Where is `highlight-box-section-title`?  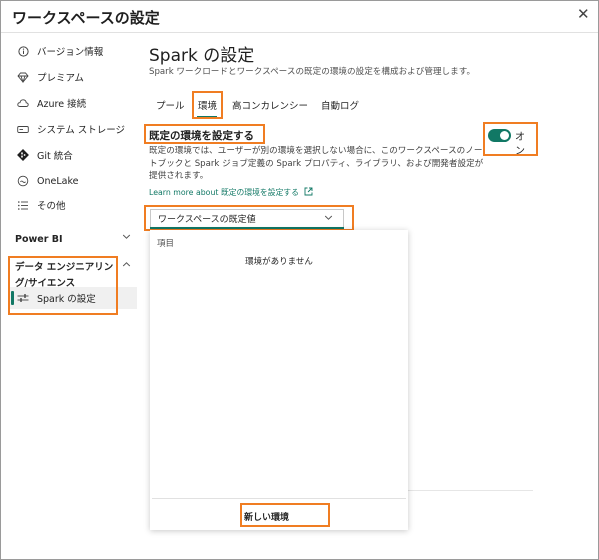 highlight-box-section-title is located at coordinates (204, 134).